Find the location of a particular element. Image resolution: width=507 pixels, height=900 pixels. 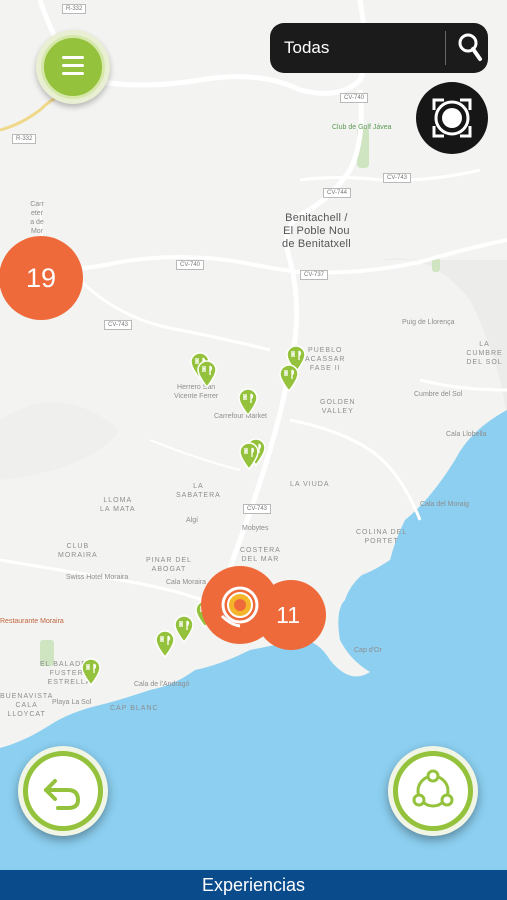

cluster-marker: 19 is located at coordinates (41, 278).